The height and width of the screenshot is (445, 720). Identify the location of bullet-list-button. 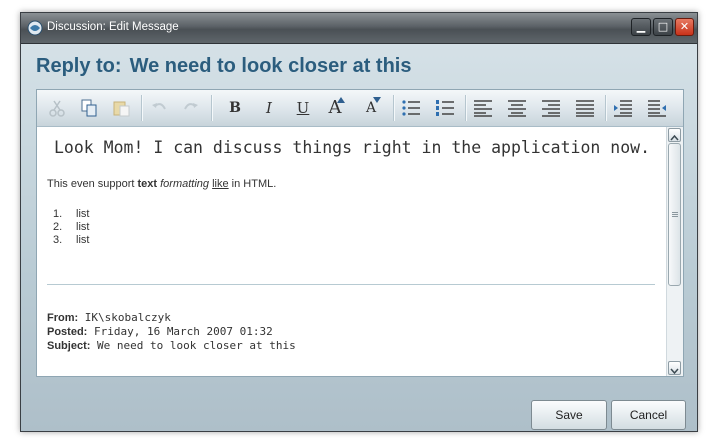
(411, 108).